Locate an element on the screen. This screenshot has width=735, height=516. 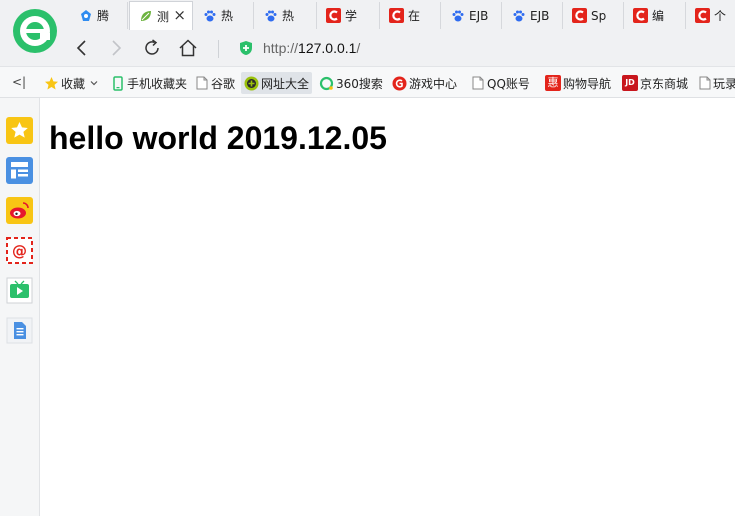
news-list-icon is located at coordinates (19, 170).